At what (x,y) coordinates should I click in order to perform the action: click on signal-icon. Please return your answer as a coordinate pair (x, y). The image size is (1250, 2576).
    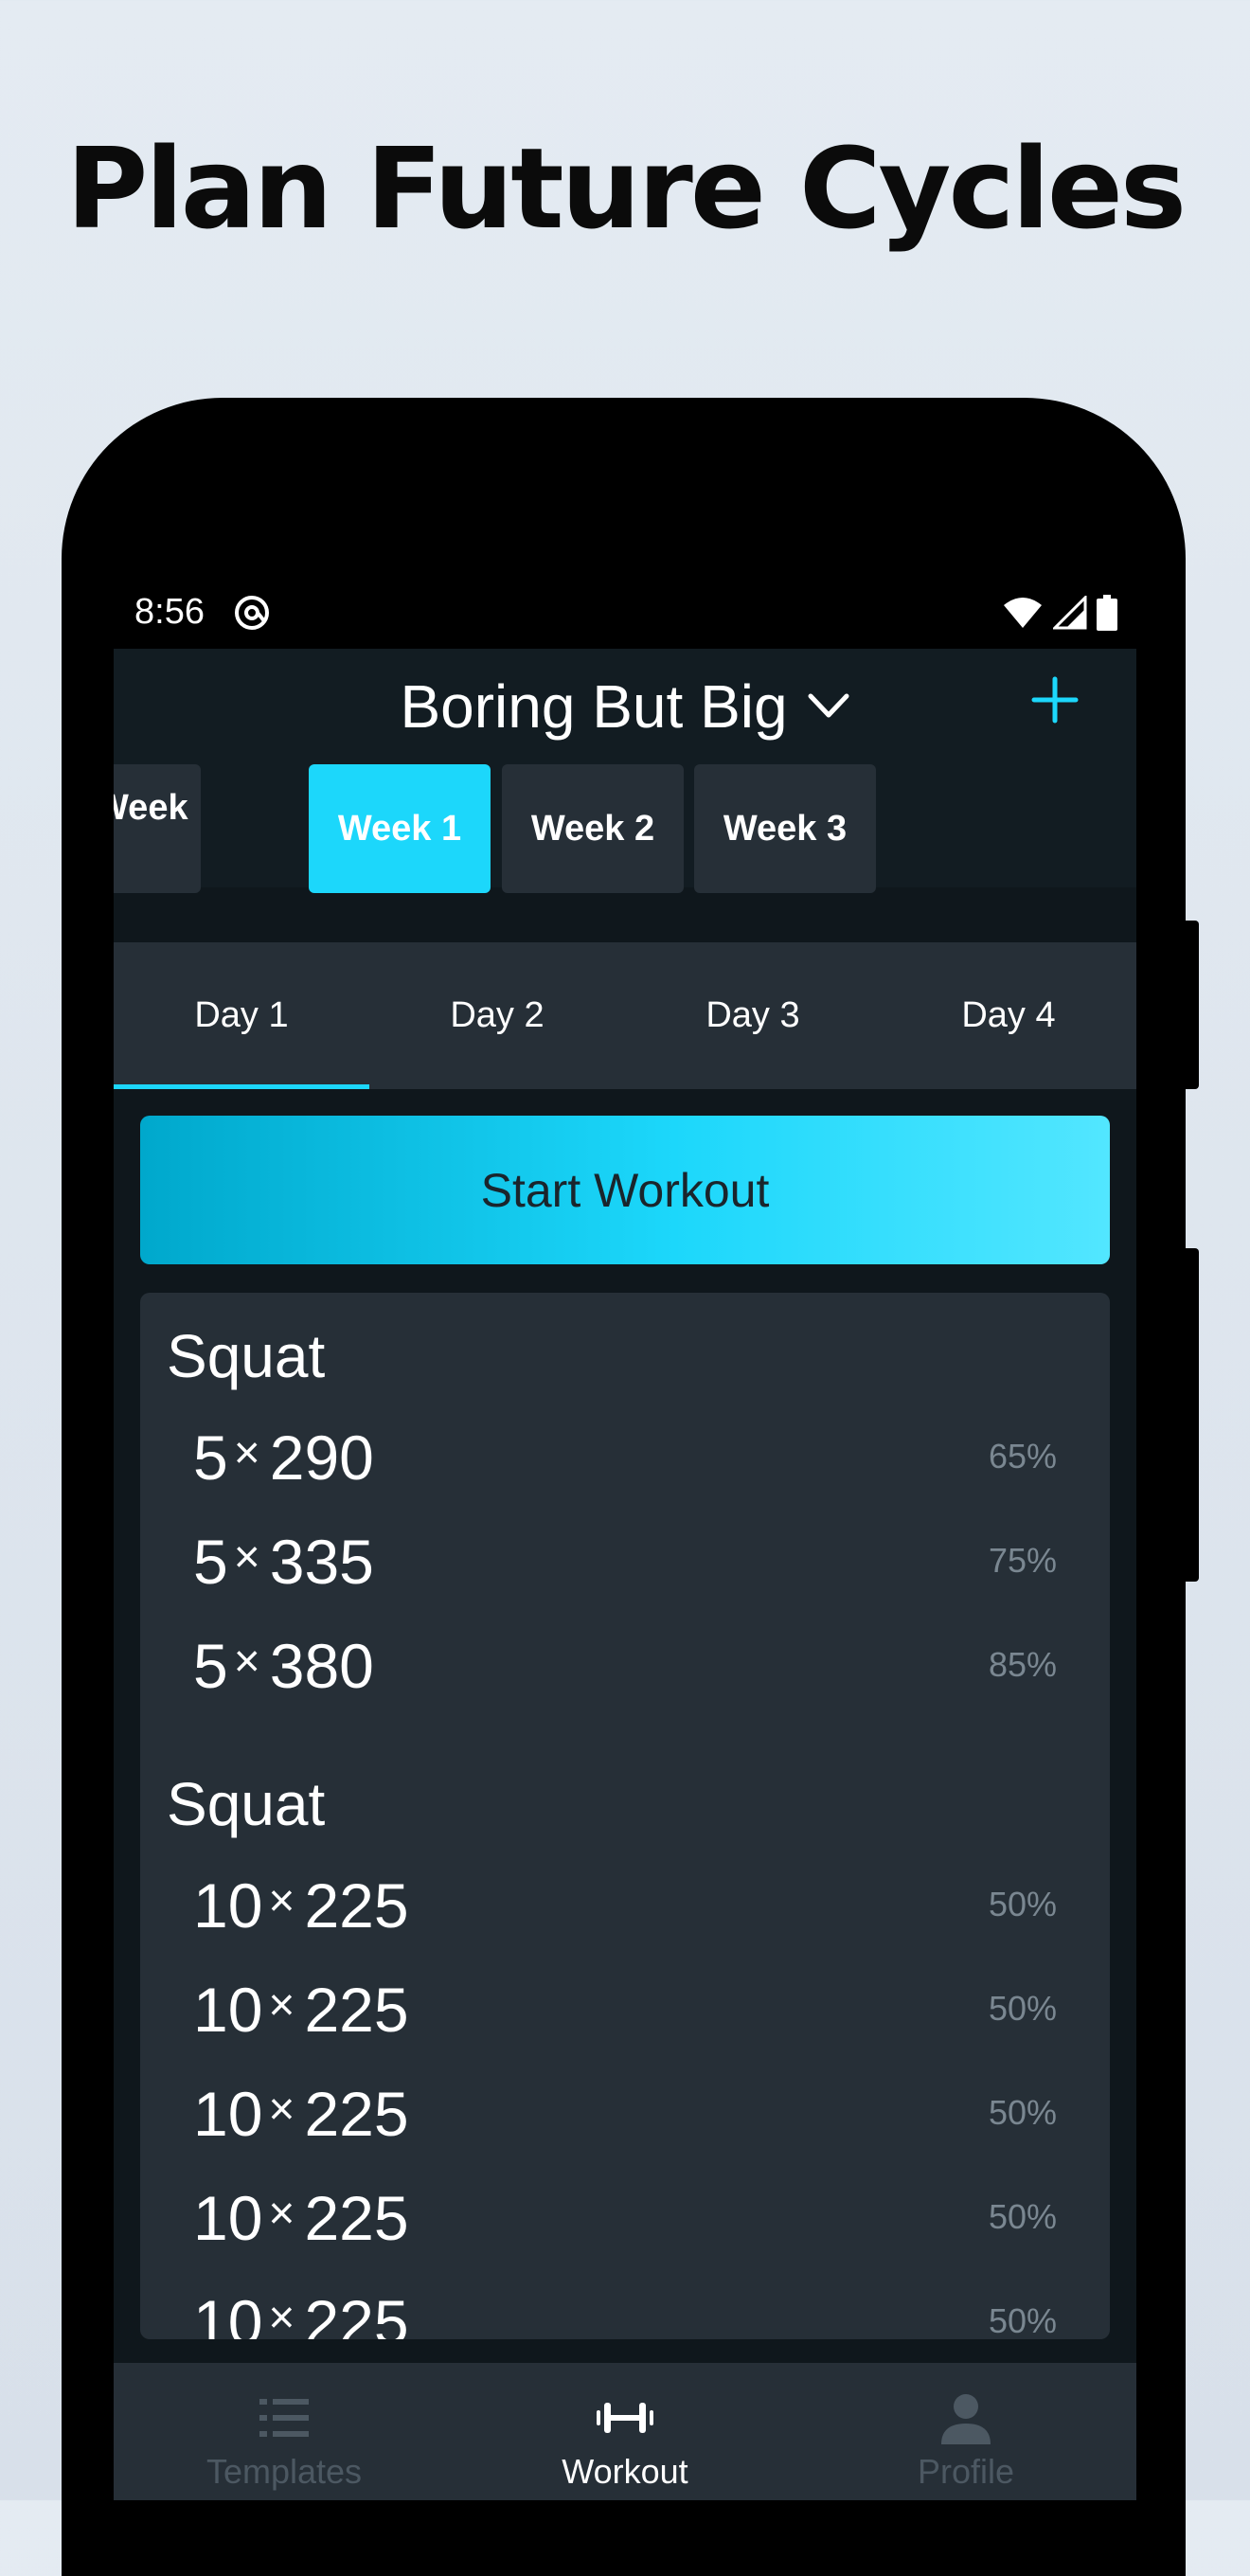
    Looking at the image, I should click on (1070, 613).